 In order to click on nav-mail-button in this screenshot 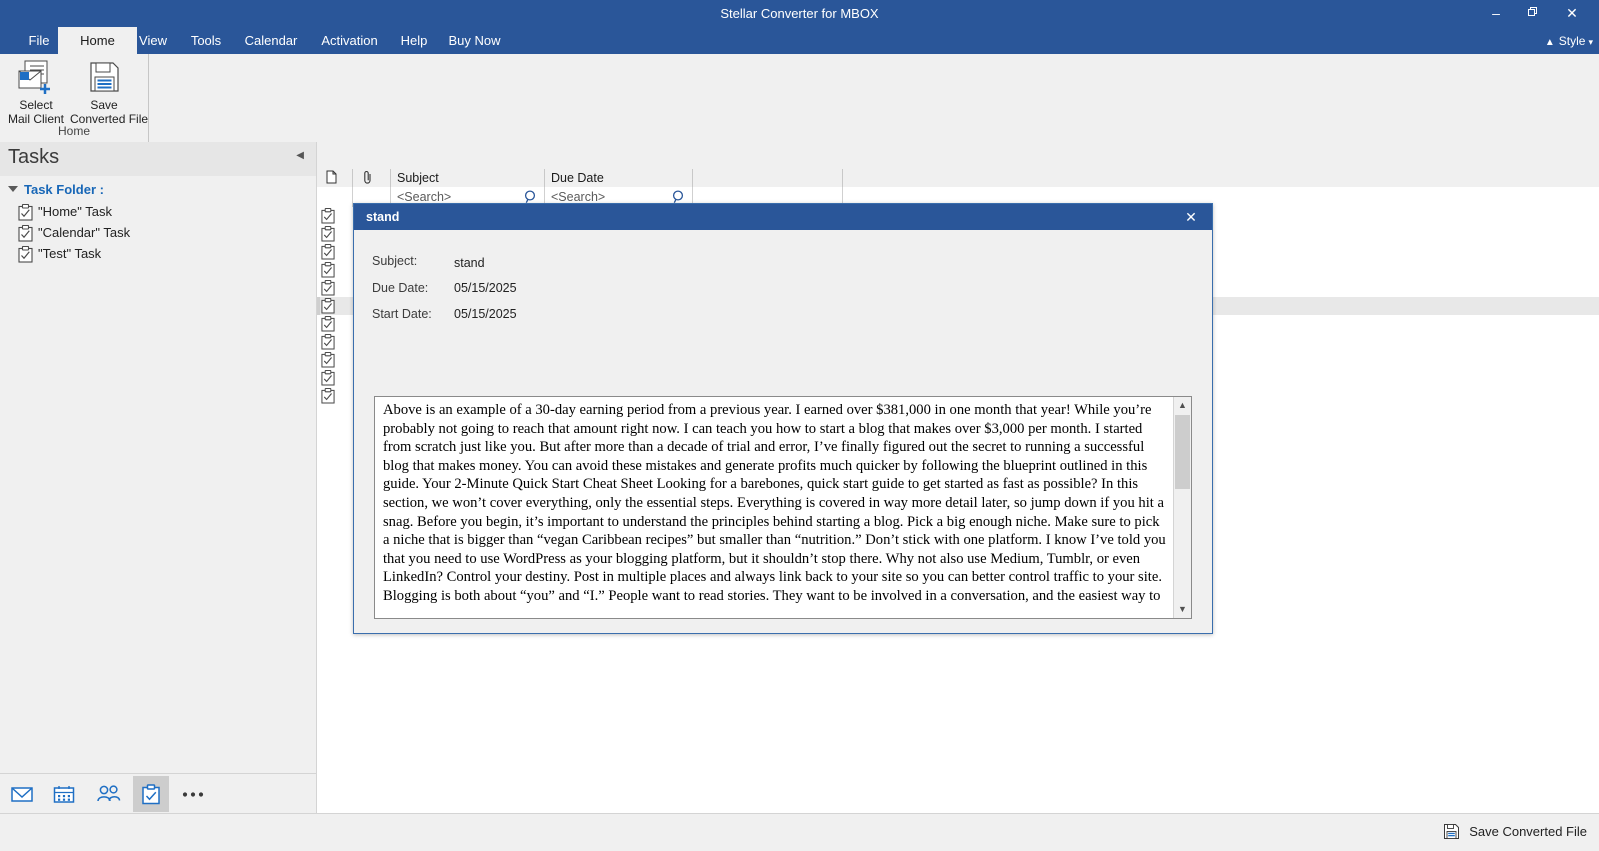, I will do `click(22, 794)`.